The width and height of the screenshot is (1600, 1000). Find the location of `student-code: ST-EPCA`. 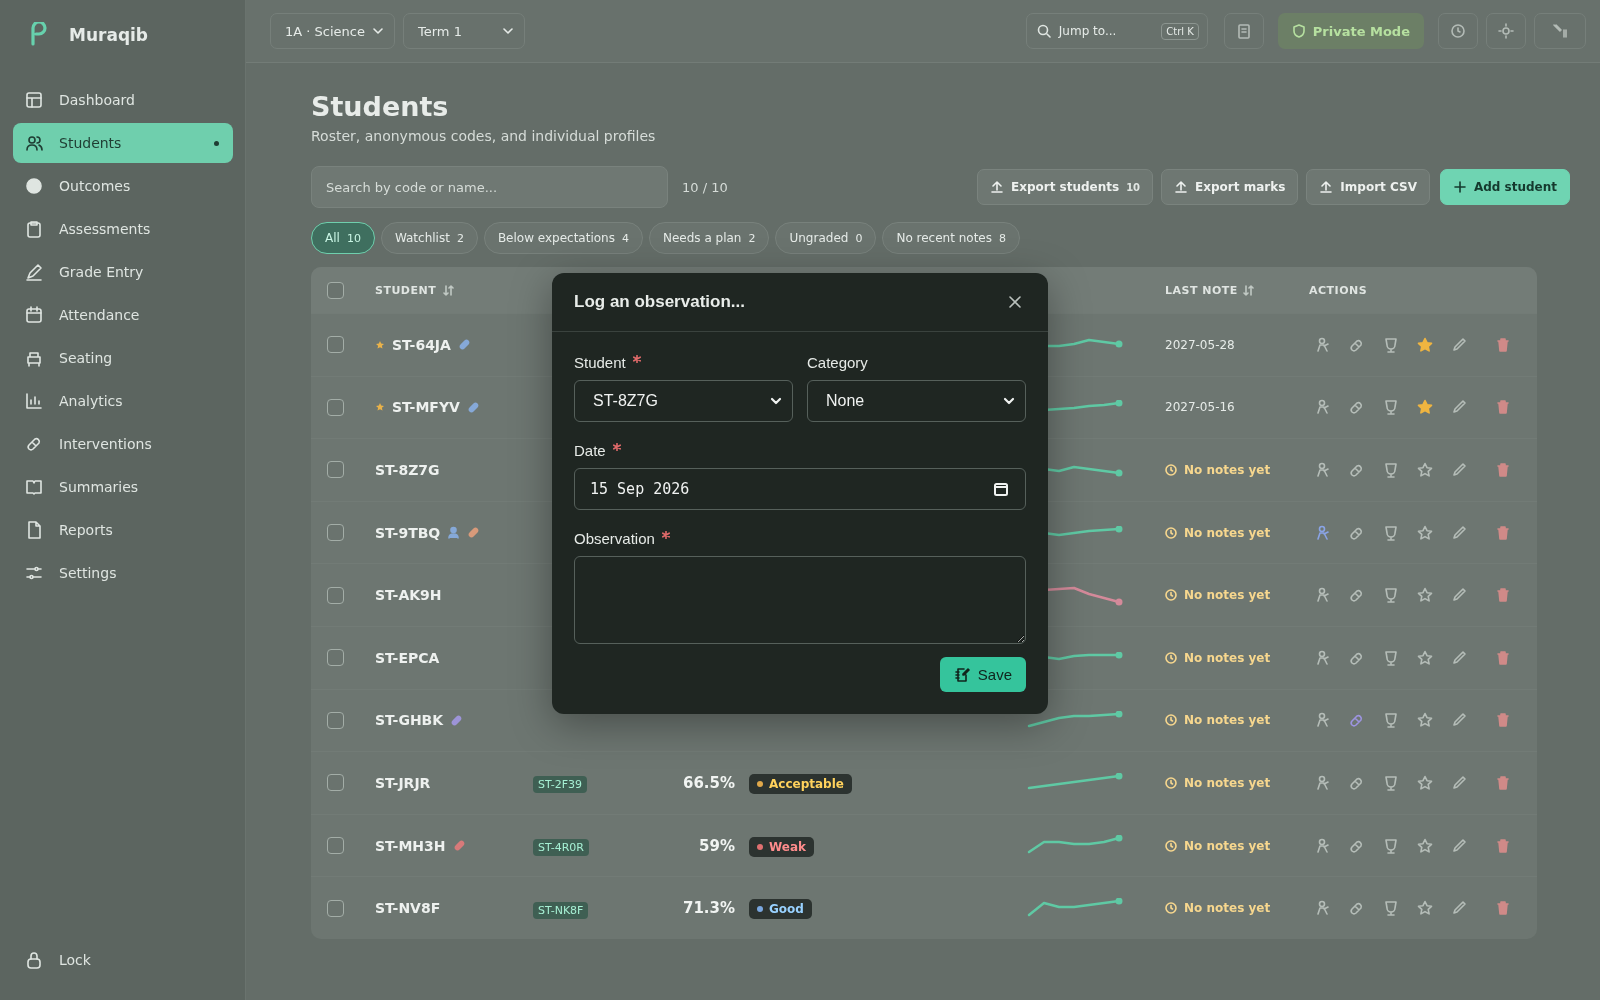

student-code: ST-EPCA is located at coordinates (407, 657).